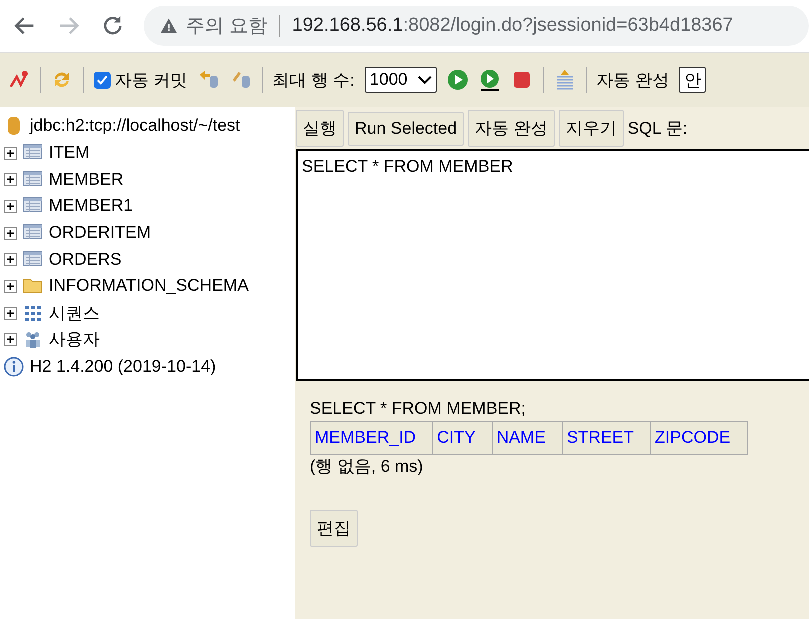 This screenshot has height=620, width=809. I want to click on column-header: STREET, so click(606, 438).